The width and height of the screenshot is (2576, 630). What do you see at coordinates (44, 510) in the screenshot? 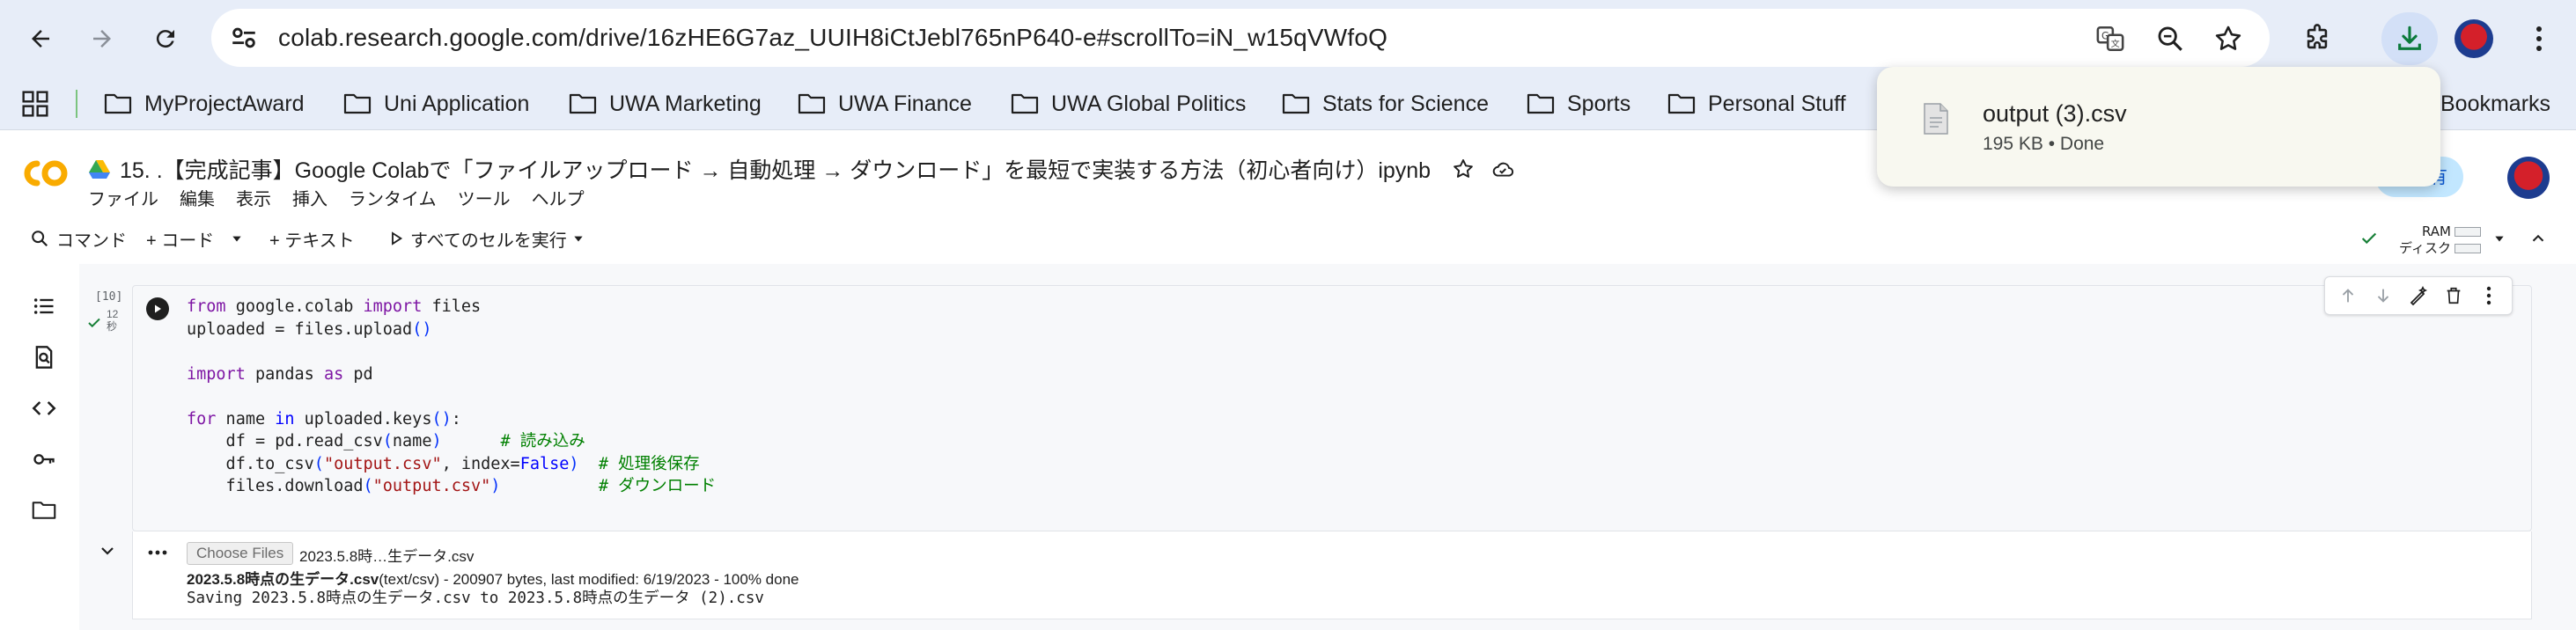
I see `files-button` at bounding box center [44, 510].